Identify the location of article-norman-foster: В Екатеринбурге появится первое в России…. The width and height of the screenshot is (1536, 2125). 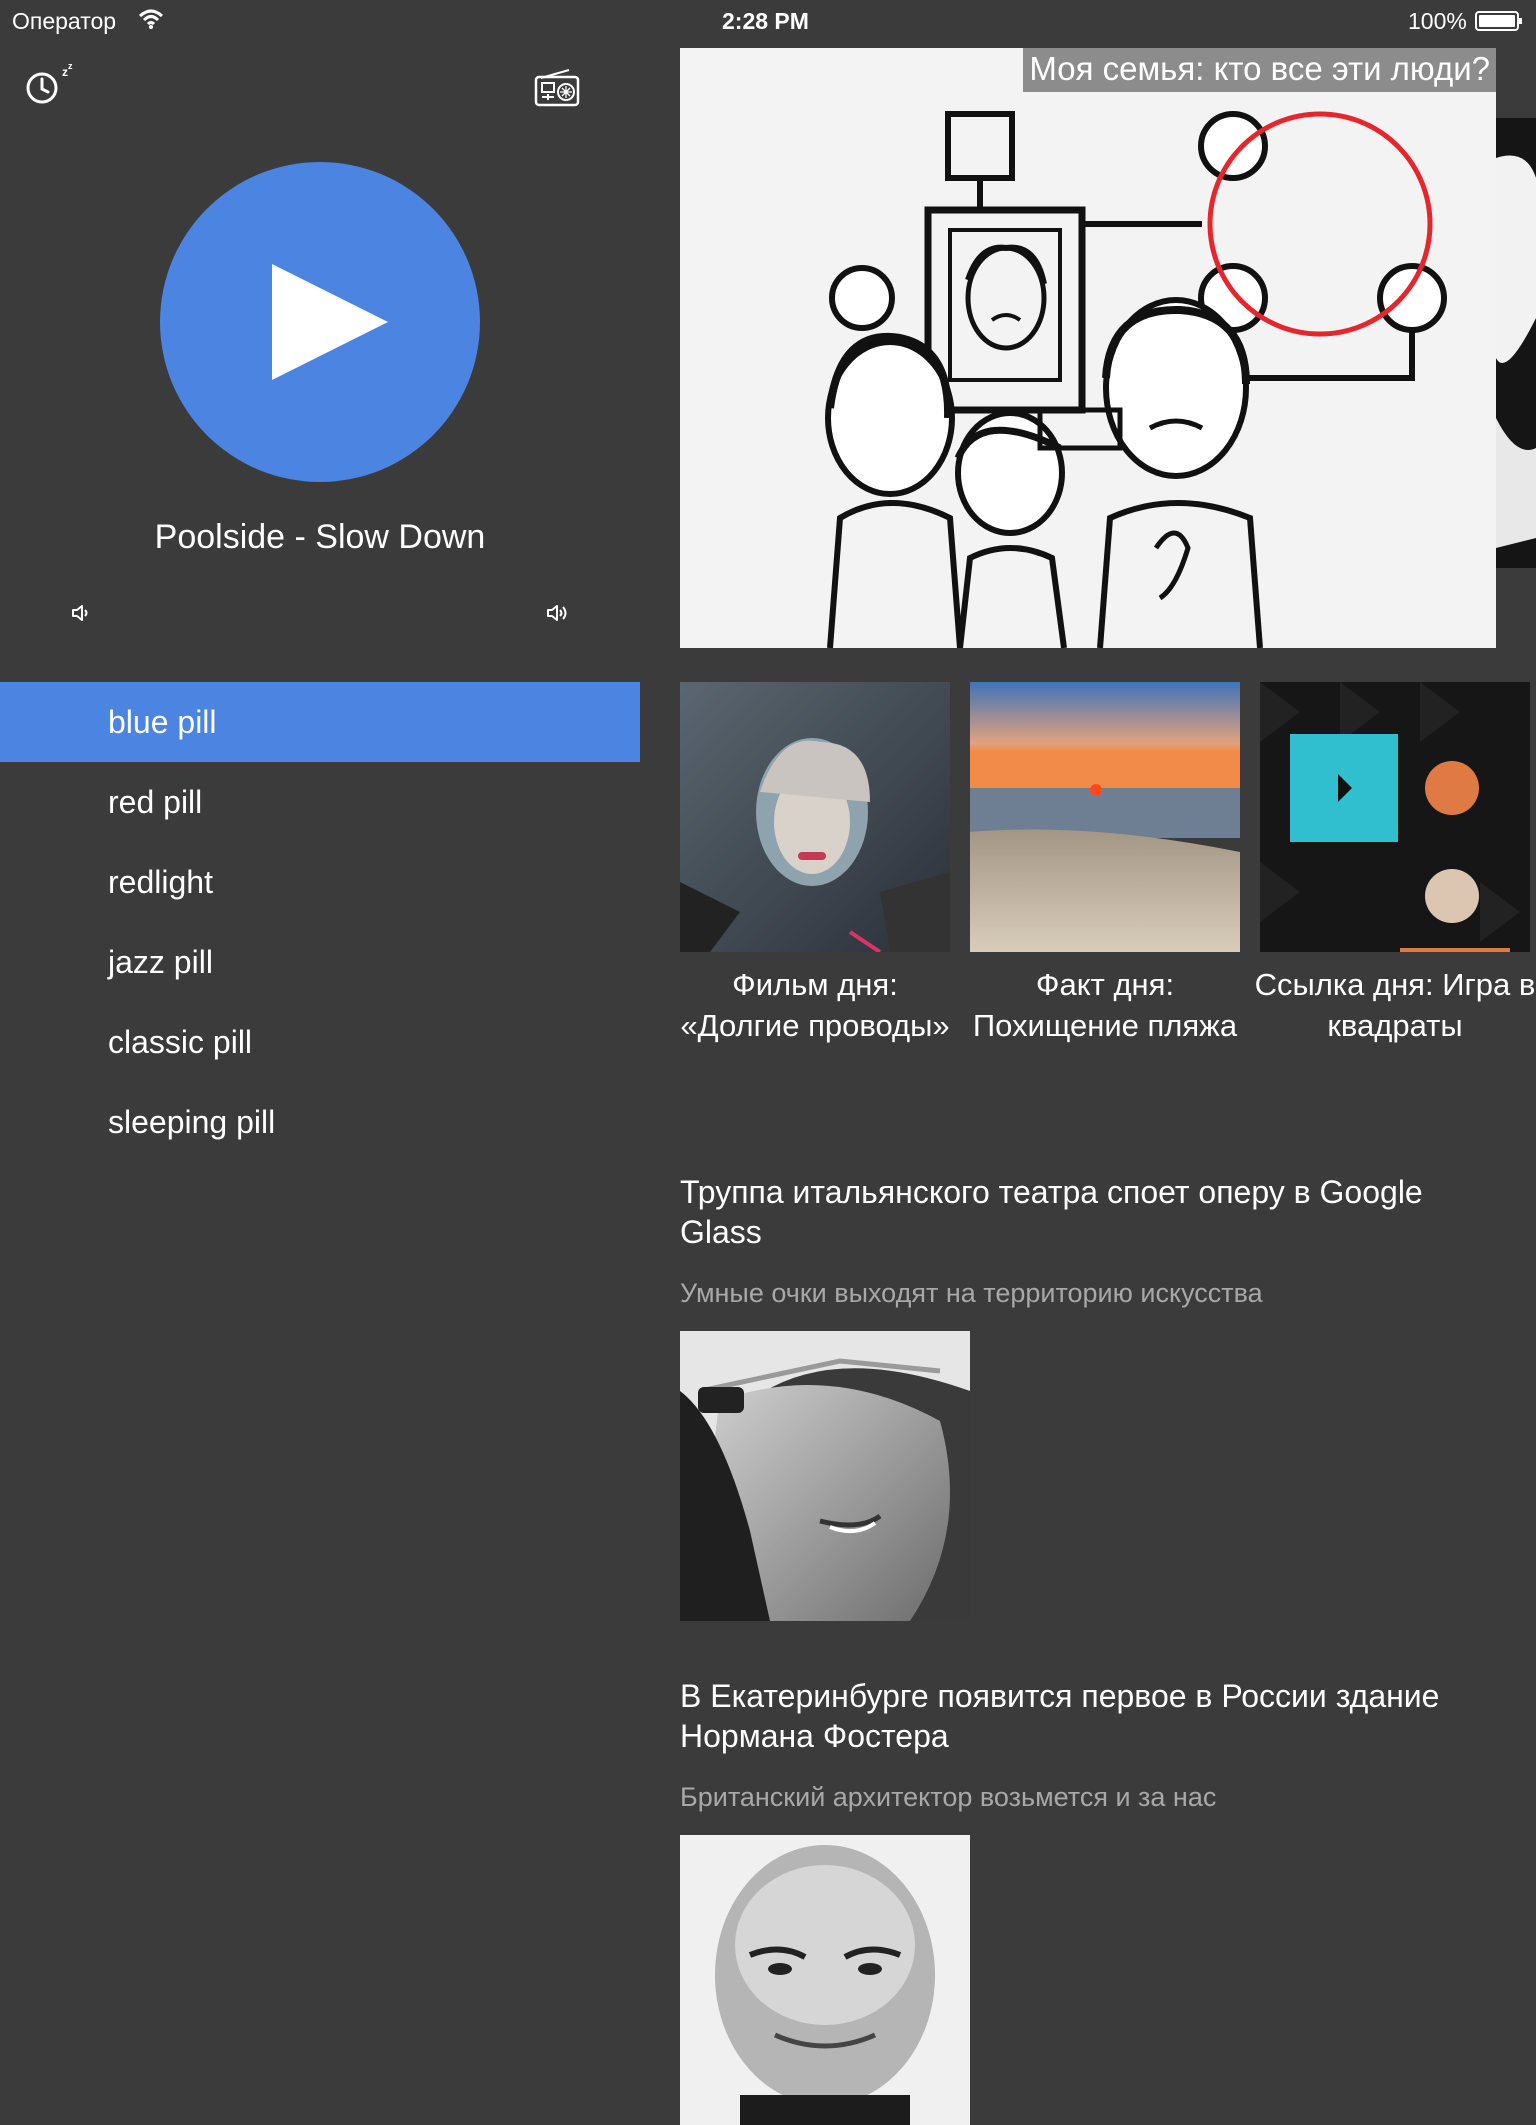
(1088, 1900).